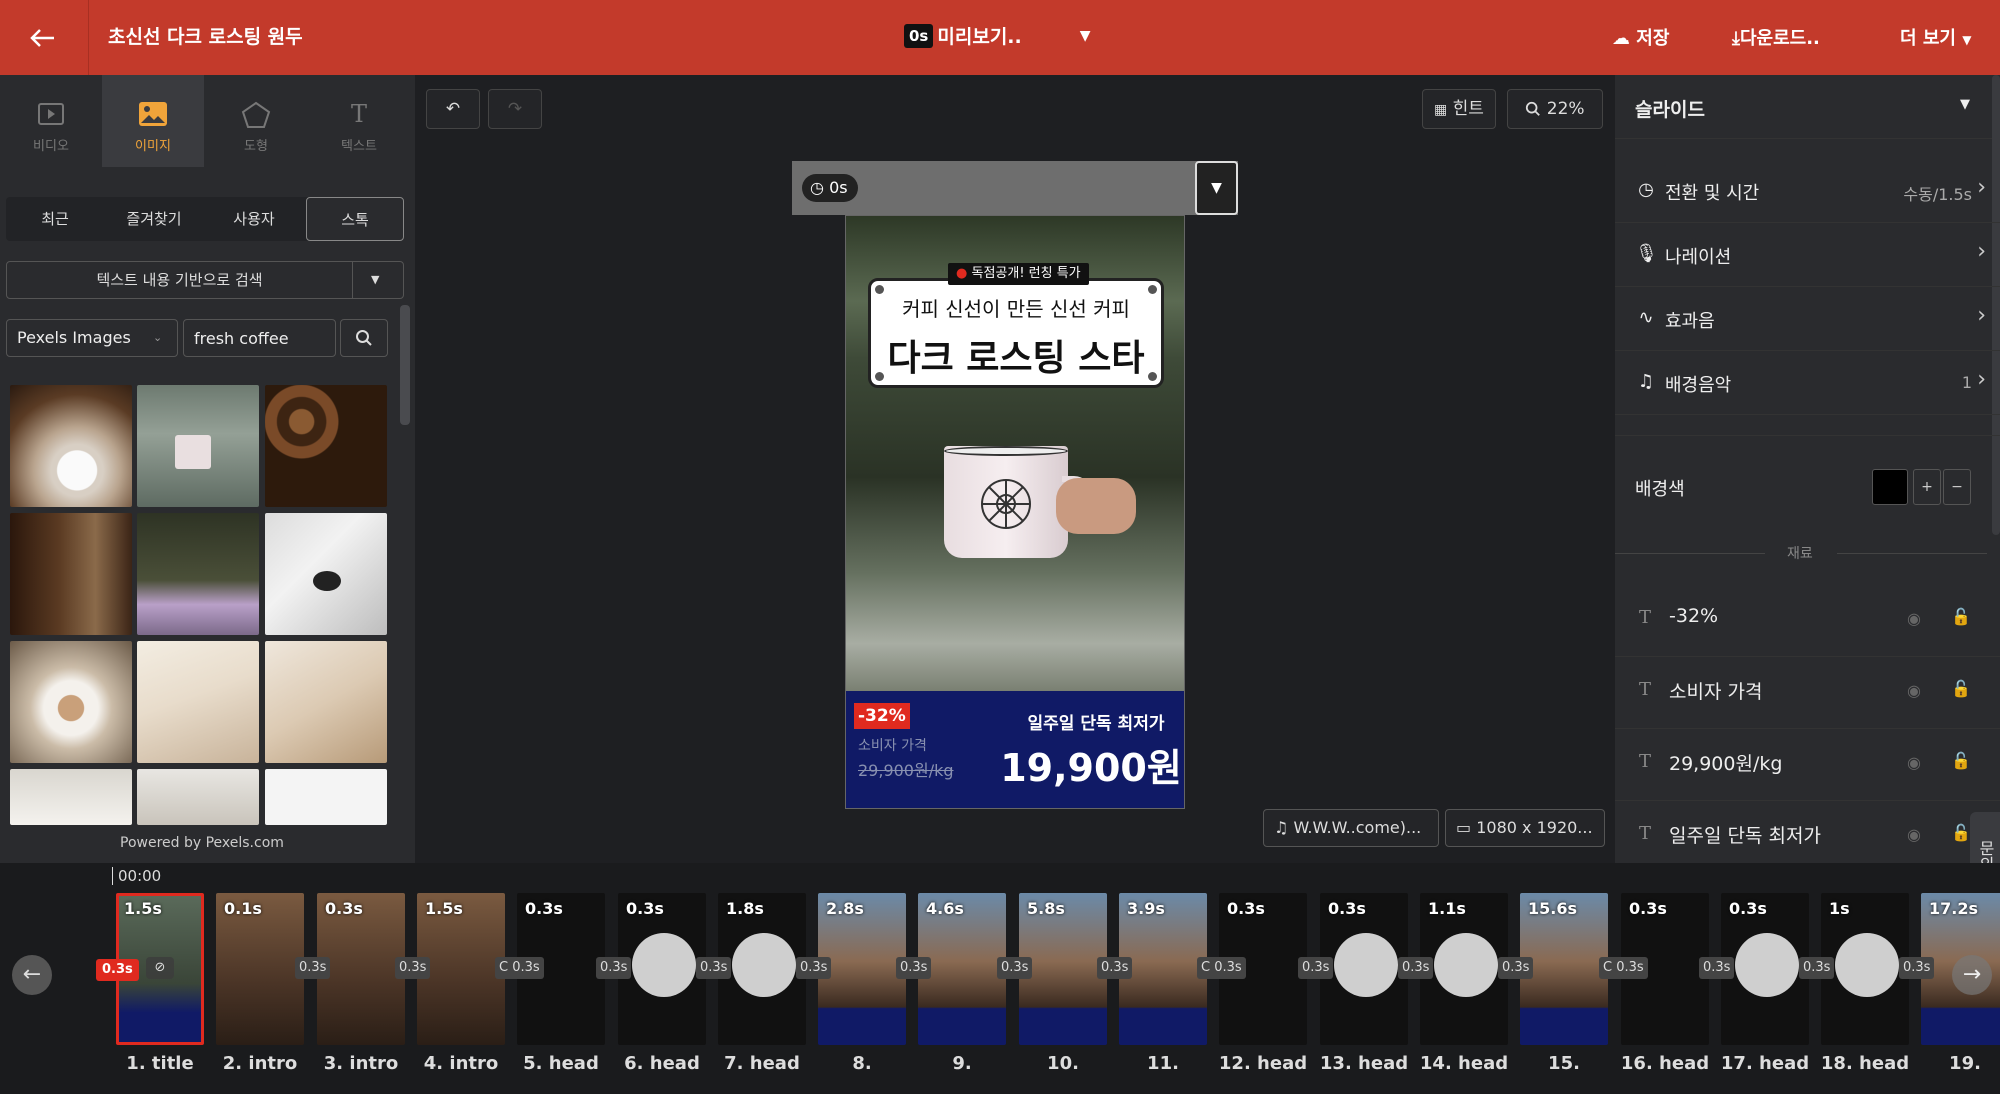 This screenshot has width=2000, height=1094. What do you see at coordinates (71, 446) in the screenshot?
I see `stock-image-coffee-pour` at bounding box center [71, 446].